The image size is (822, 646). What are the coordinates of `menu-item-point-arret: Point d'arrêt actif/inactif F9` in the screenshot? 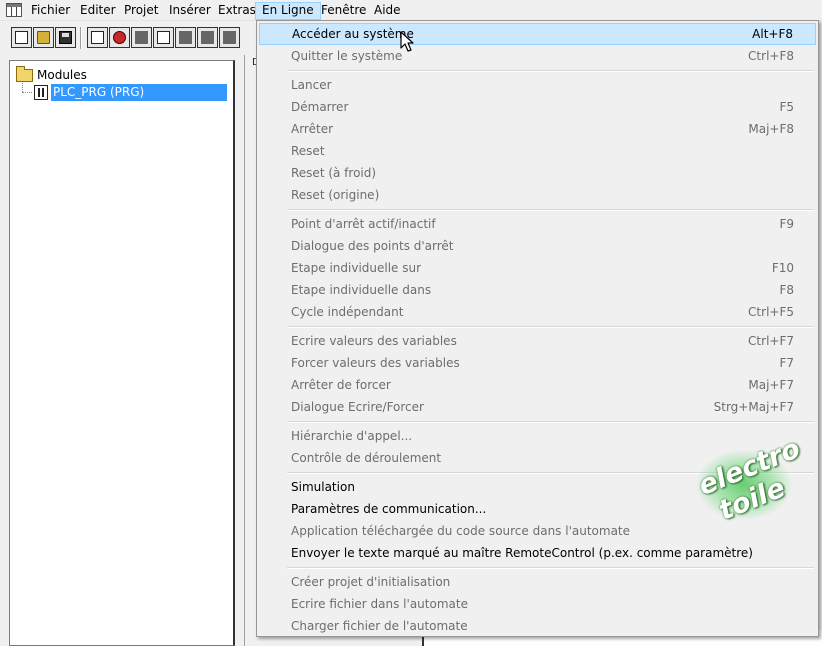 It's located at (537, 224).